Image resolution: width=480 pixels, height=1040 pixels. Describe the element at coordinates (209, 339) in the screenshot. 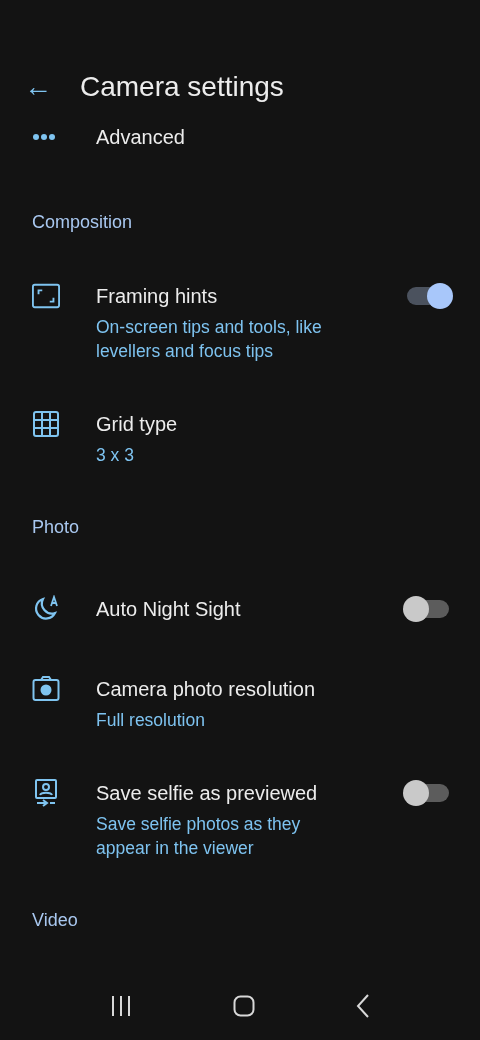

I see `setting-summary: On-screen tips and tools, like levellers and focus tips` at that location.